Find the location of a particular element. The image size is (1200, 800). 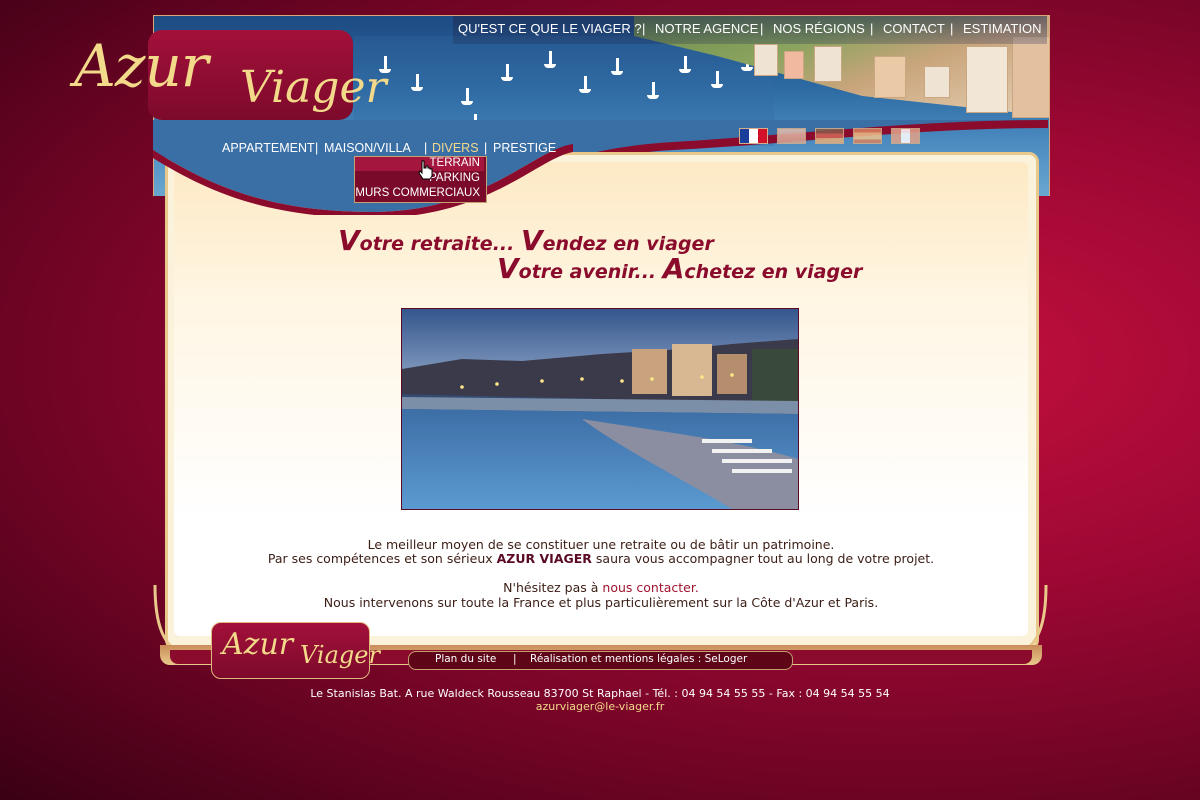

logo-azur: Azur is located at coordinates (141, 66).